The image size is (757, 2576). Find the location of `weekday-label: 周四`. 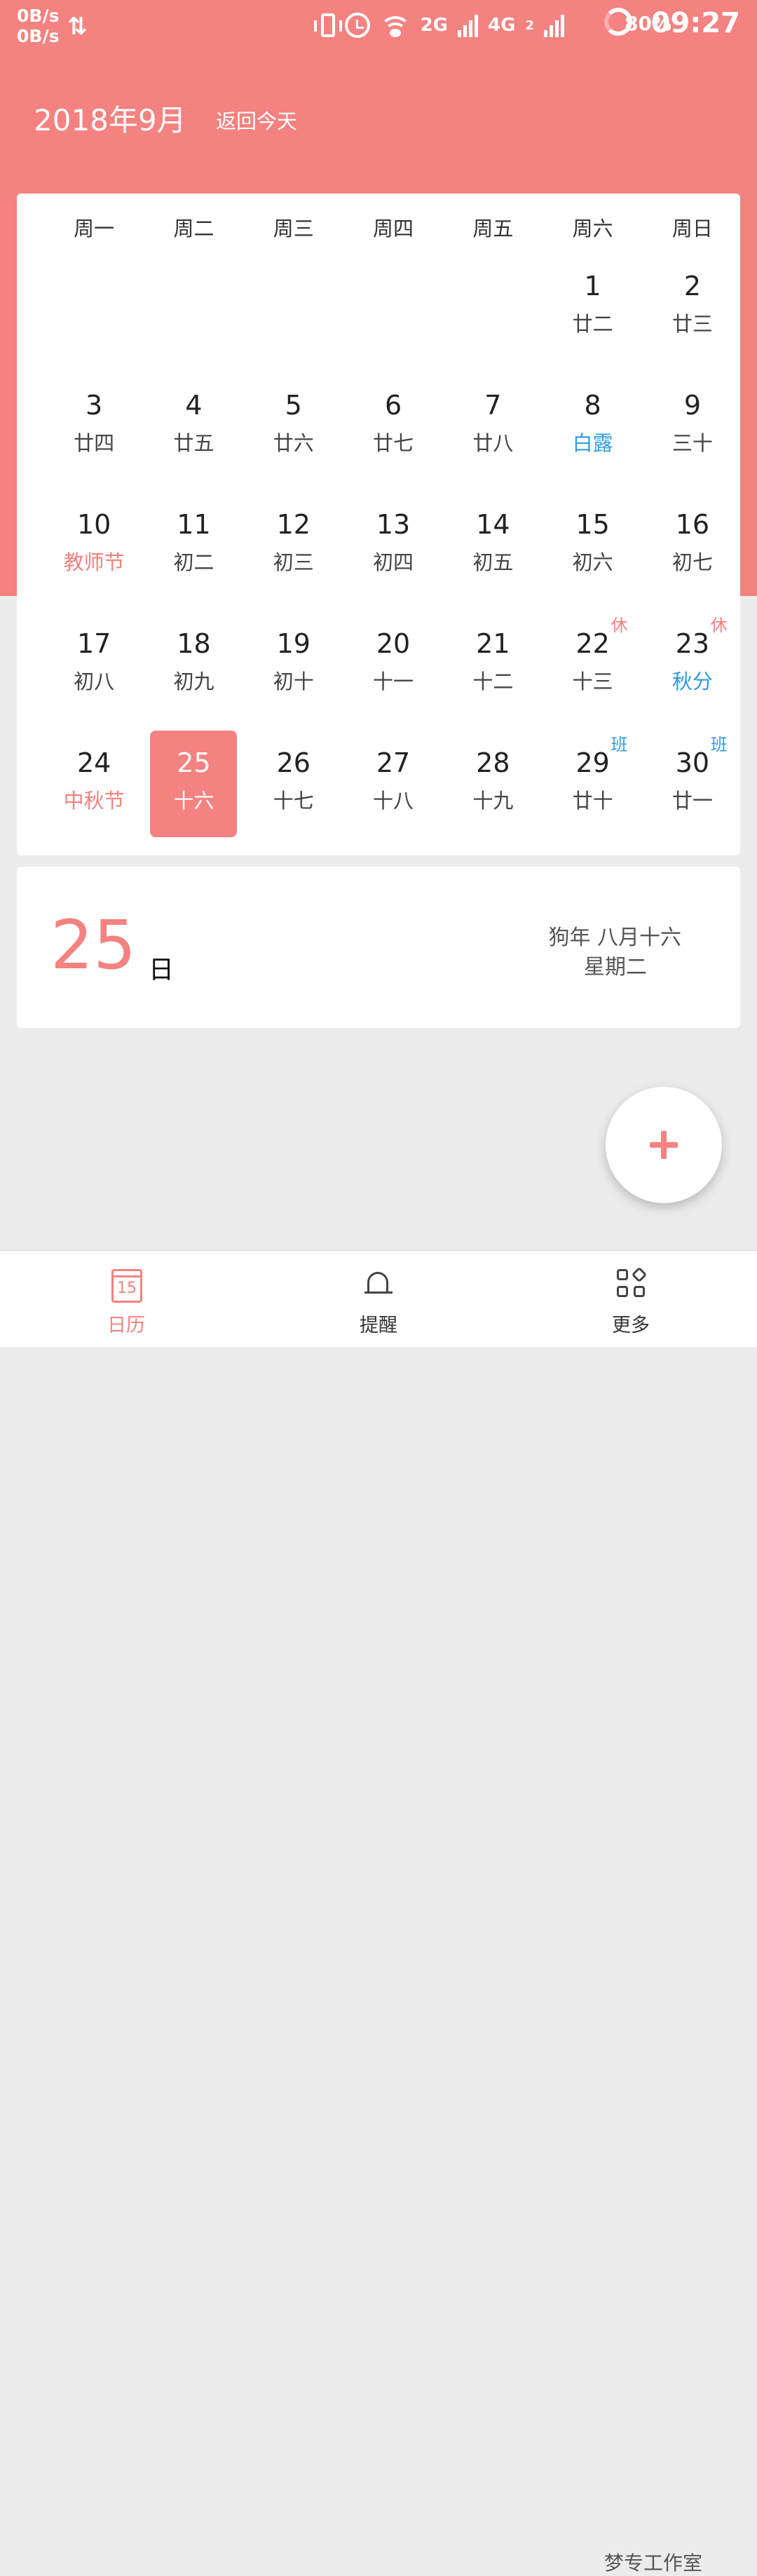

weekday-label: 周四 is located at coordinates (393, 228).